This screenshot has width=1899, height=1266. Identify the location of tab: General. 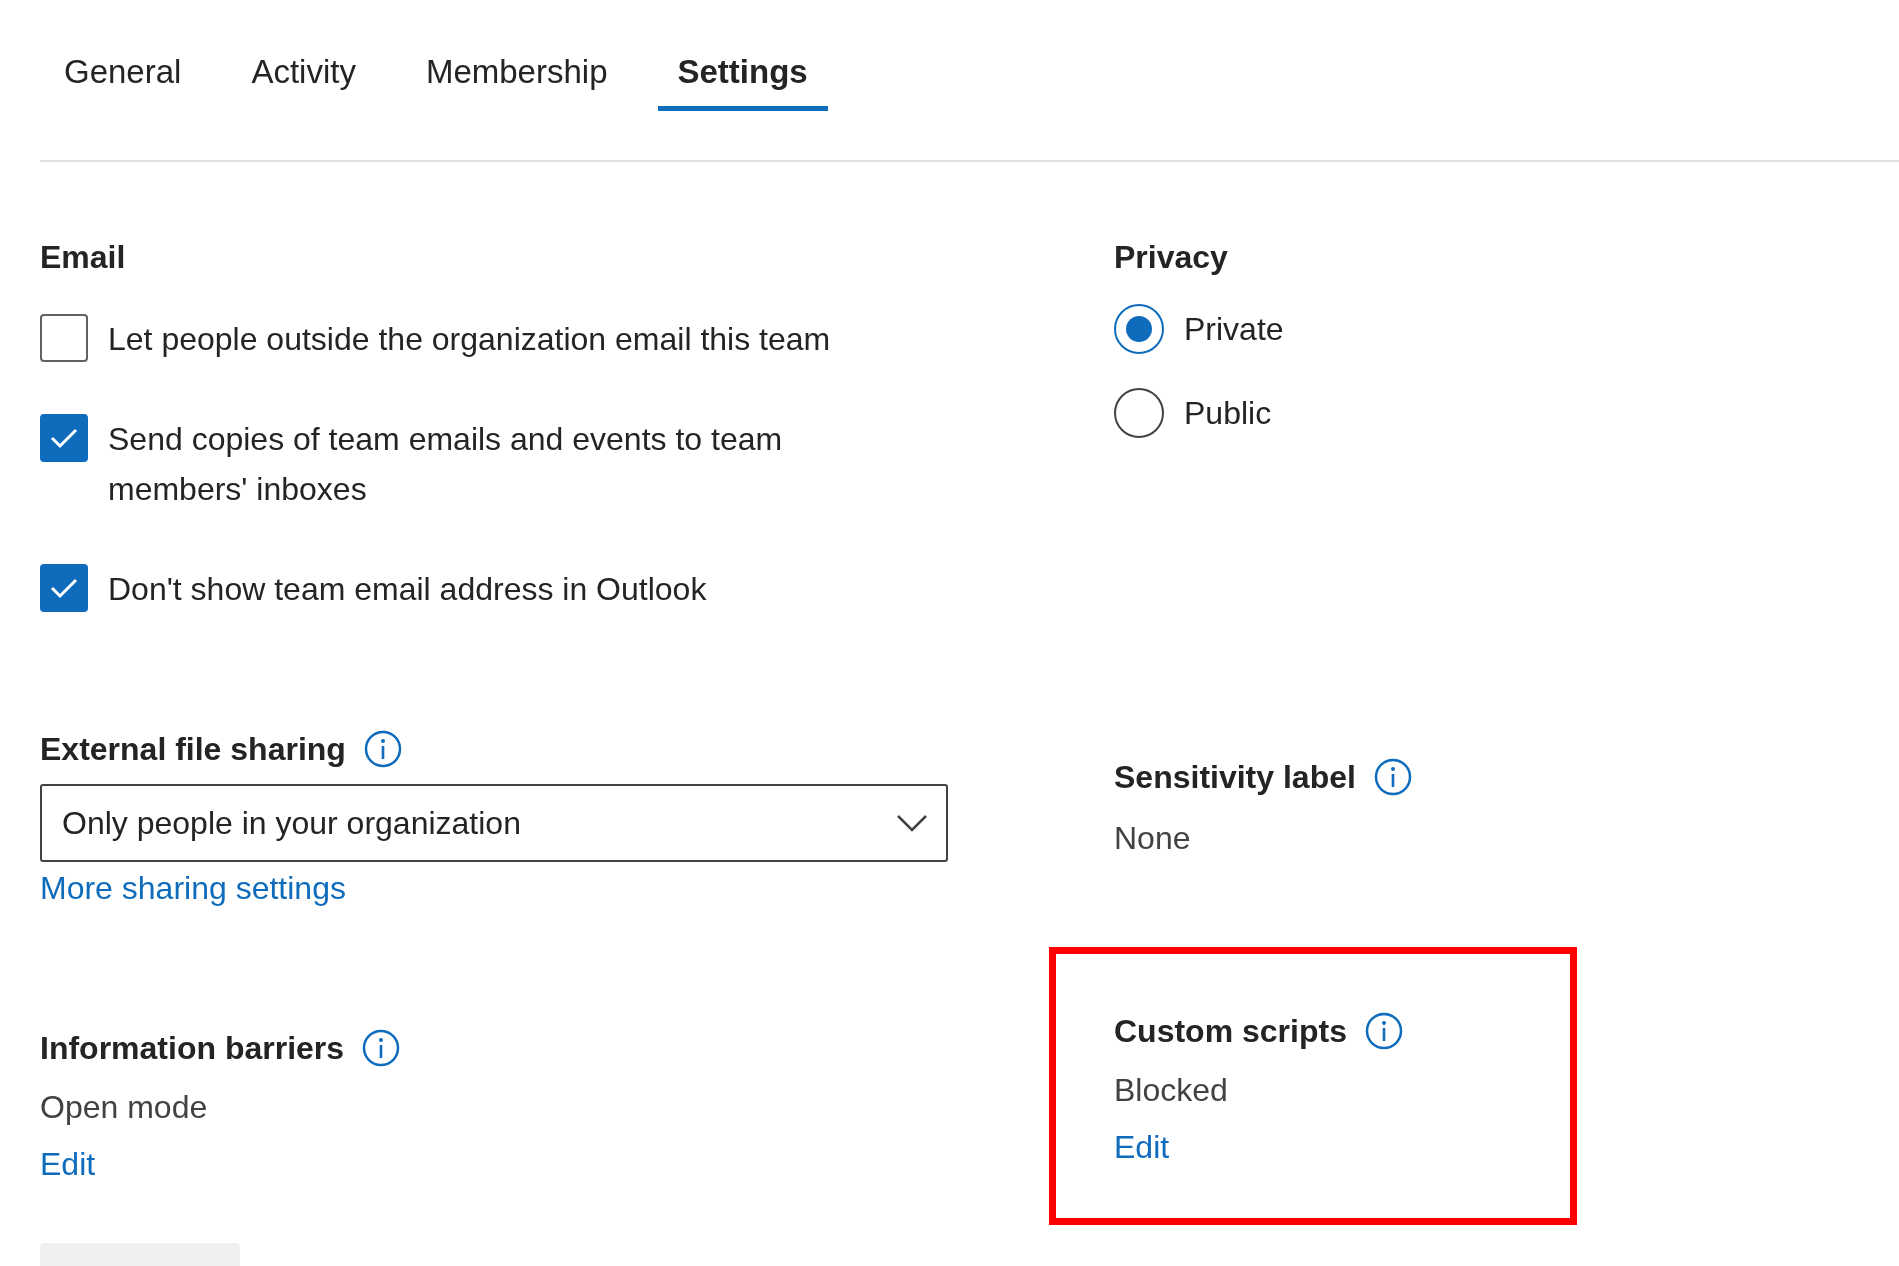
(123, 55).